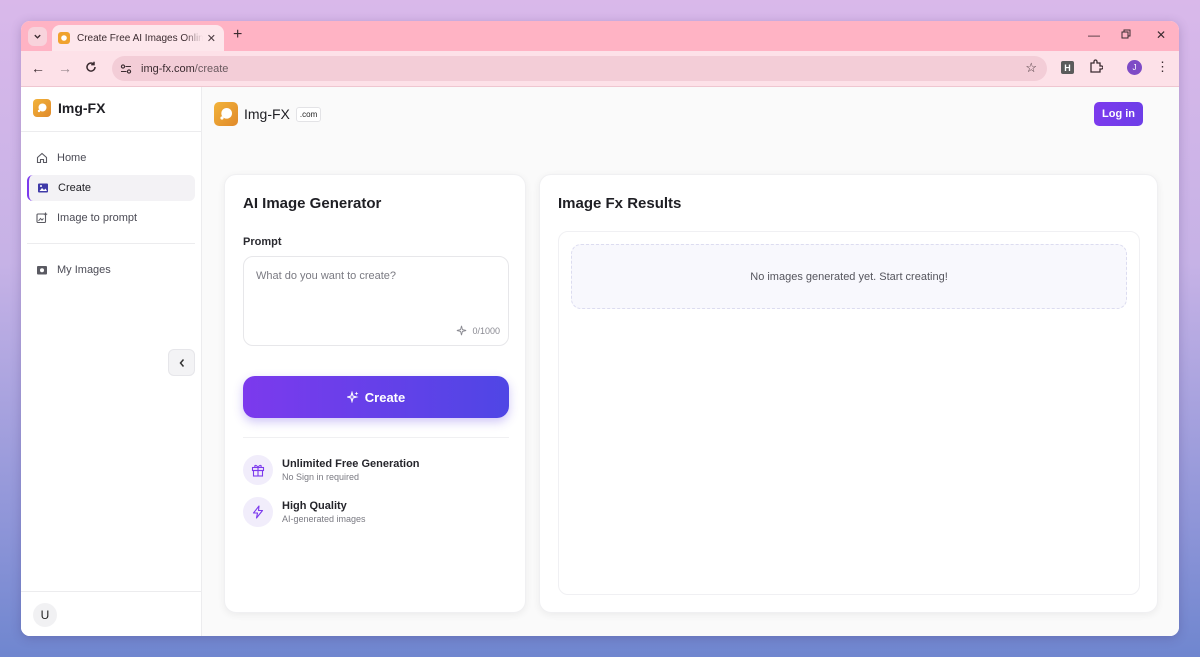 The height and width of the screenshot is (657, 1200). Describe the element at coordinates (258, 470) in the screenshot. I see `gift-icon` at that location.